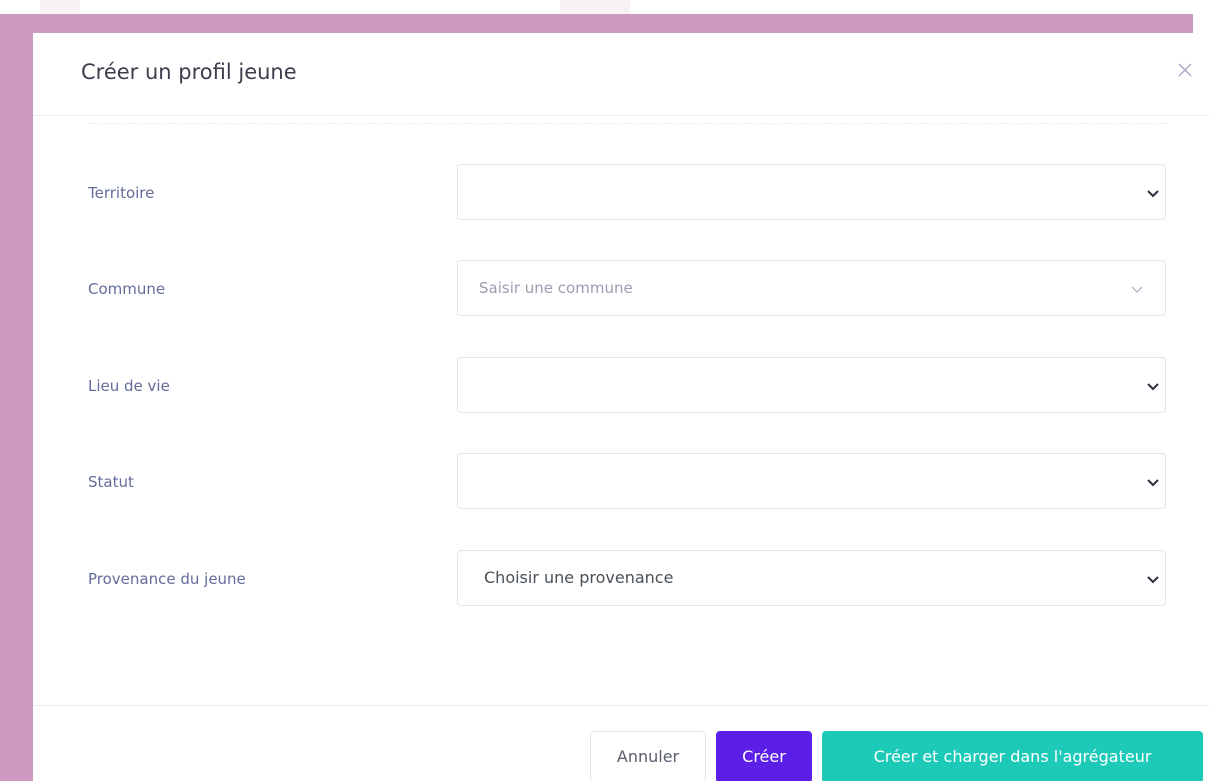 Image resolution: width=1209 pixels, height=781 pixels. I want to click on form-row-territoire: Territoire, so click(621, 193).